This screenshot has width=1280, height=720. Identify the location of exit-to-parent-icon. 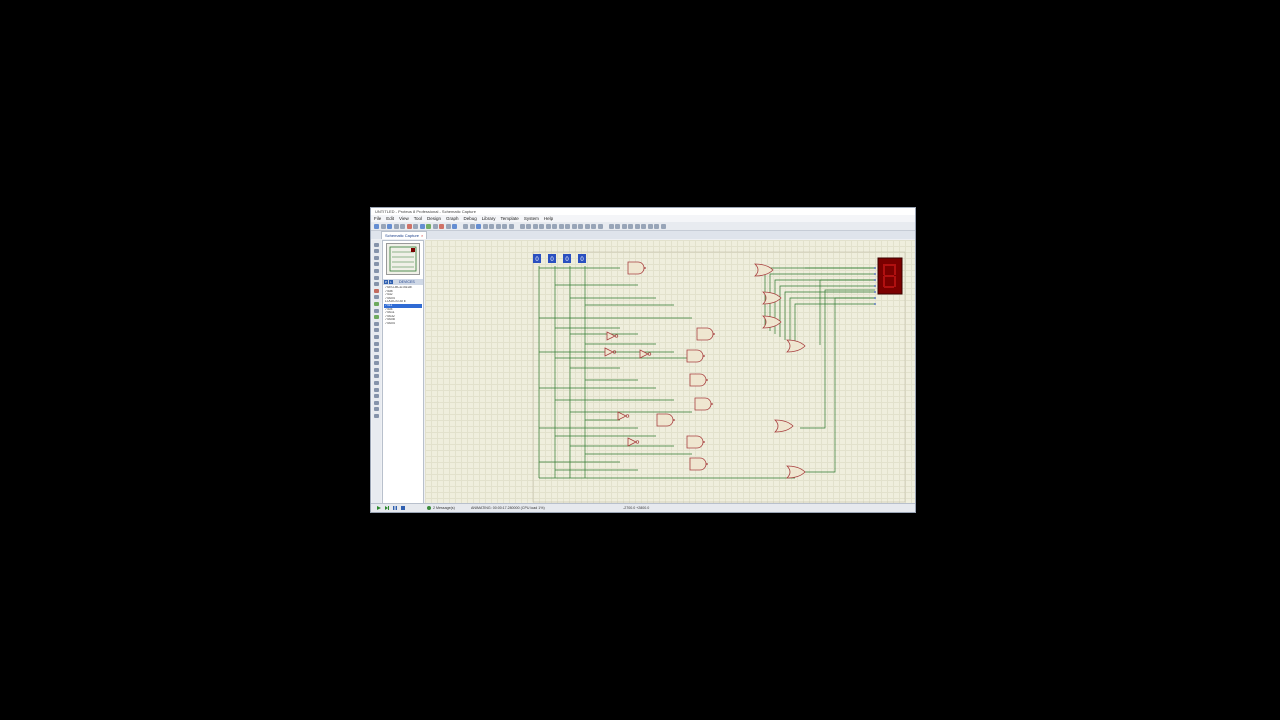
(650, 226).